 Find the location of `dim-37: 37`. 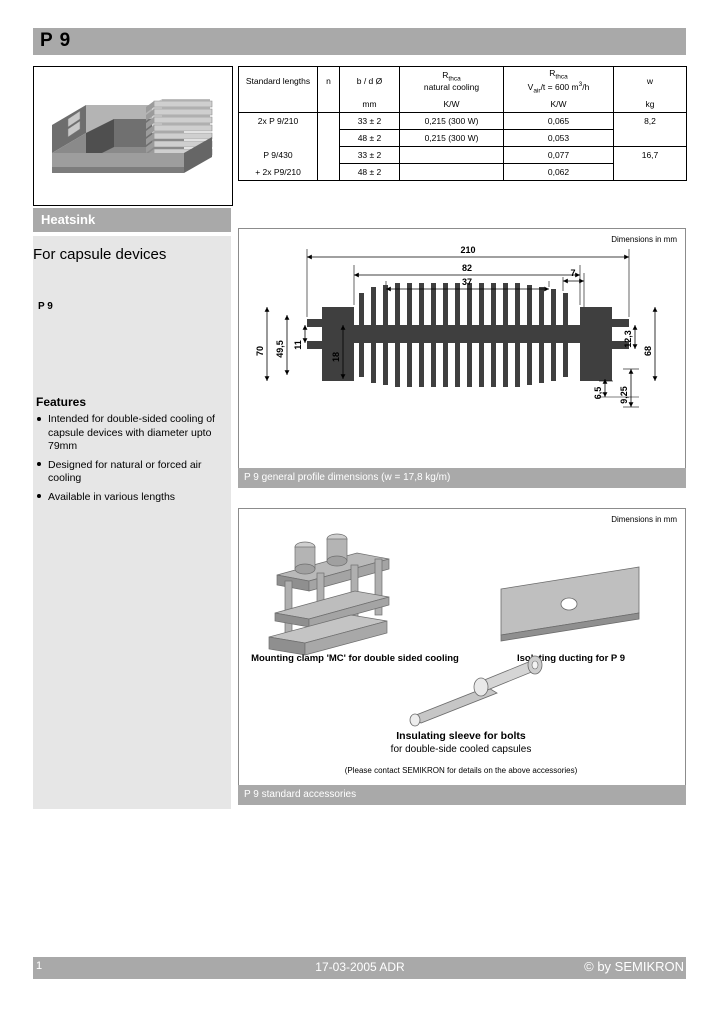

dim-37: 37 is located at coordinates (467, 282).